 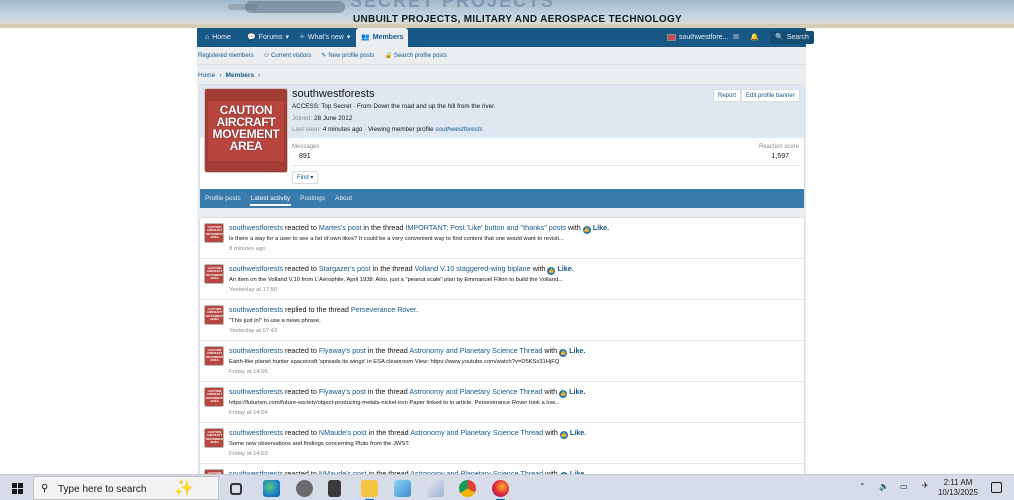 I want to click on edge-browser-icon, so click(x=271, y=488).